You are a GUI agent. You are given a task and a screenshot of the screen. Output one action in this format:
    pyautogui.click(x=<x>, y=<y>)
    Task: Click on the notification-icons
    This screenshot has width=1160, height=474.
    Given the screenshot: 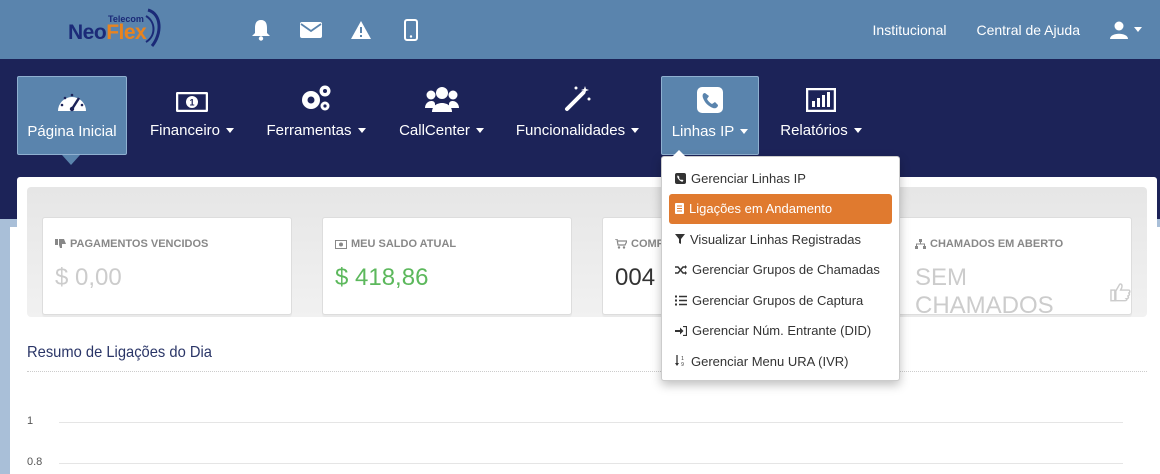 What is the action you would take?
    pyautogui.click(x=336, y=30)
    